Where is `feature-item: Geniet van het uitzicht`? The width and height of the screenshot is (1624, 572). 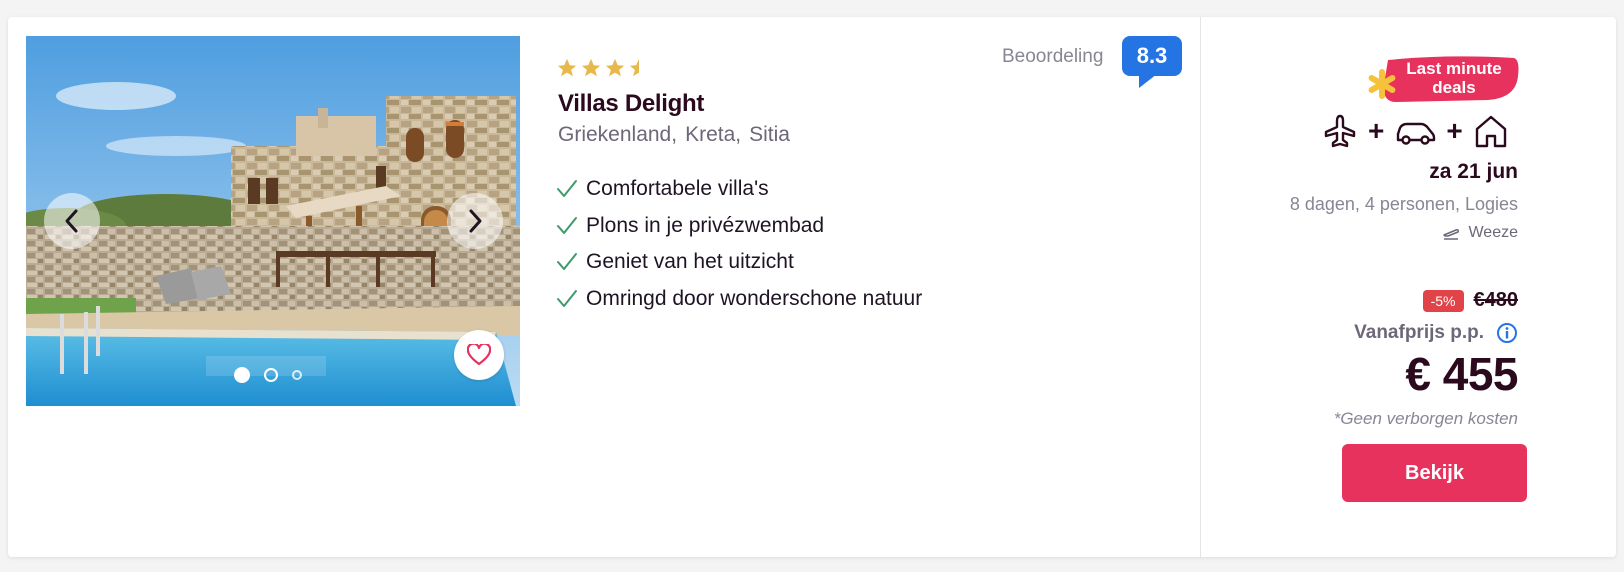 feature-item: Geniet van het uitzicht is located at coordinates (739, 262).